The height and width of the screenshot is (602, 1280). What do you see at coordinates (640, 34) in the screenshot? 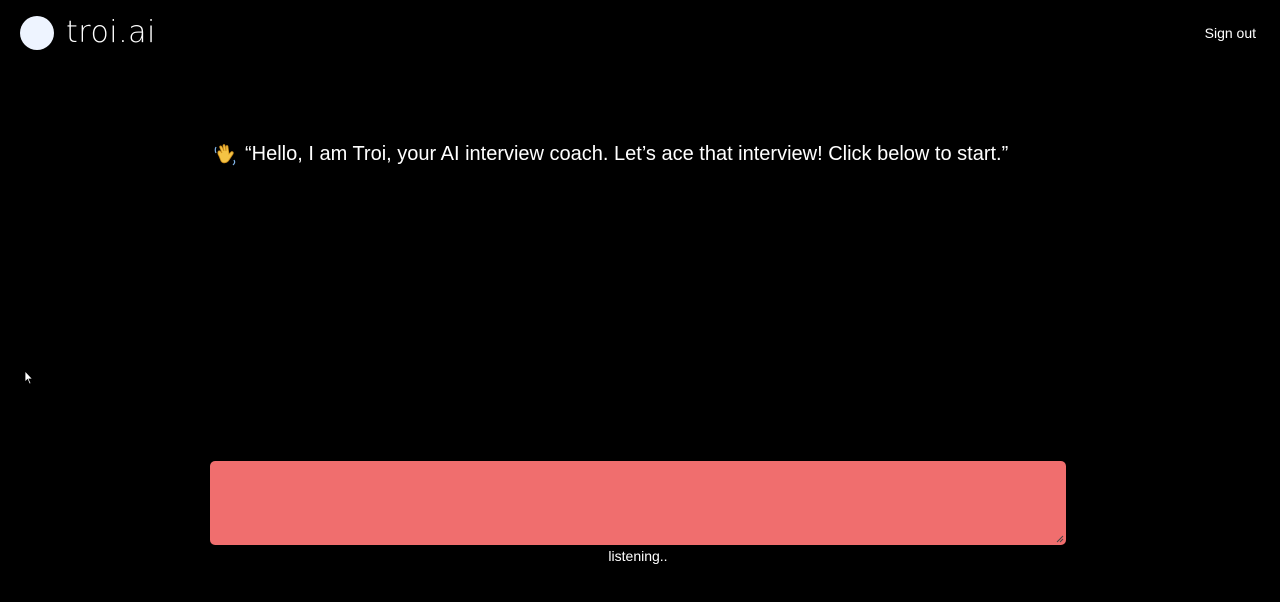
I see `top-bar: troi.ai Sign out` at bounding box center [640, 34].